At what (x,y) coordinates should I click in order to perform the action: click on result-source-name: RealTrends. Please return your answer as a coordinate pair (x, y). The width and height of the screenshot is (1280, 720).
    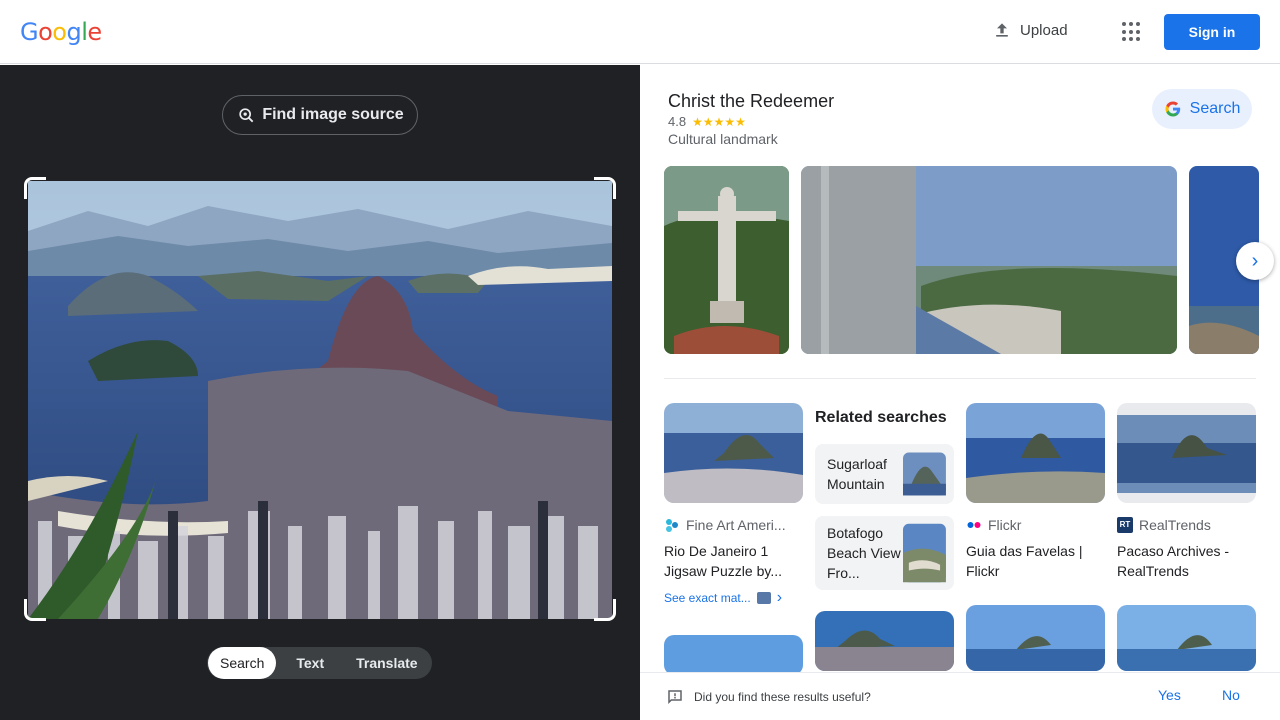
    Looking at the image, I should click on (1175, 525).